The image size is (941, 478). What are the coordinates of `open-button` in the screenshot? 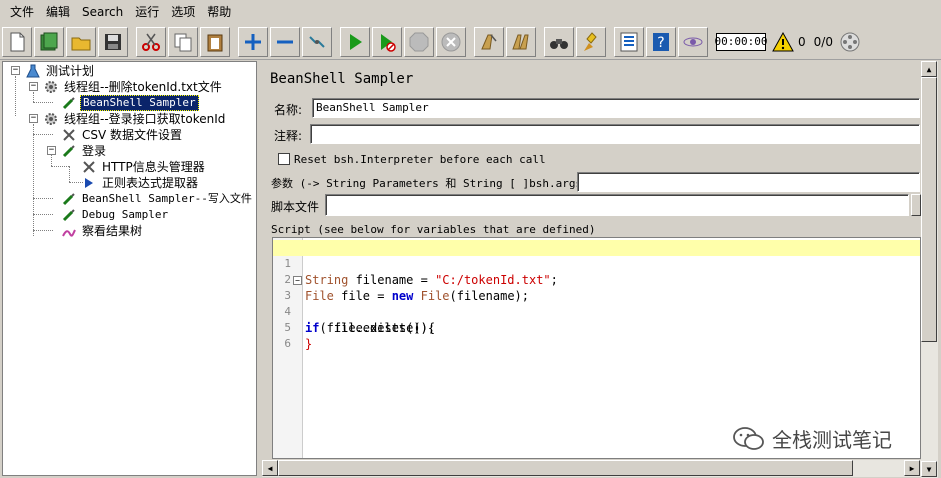 It's located at (81, 41).